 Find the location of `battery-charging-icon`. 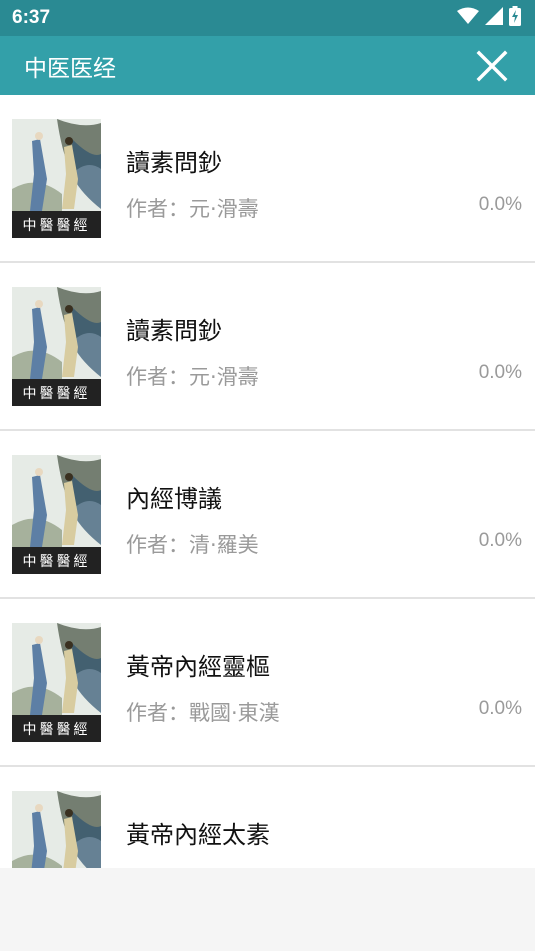

battery-charging-icon is located at coordinates (515, 18).